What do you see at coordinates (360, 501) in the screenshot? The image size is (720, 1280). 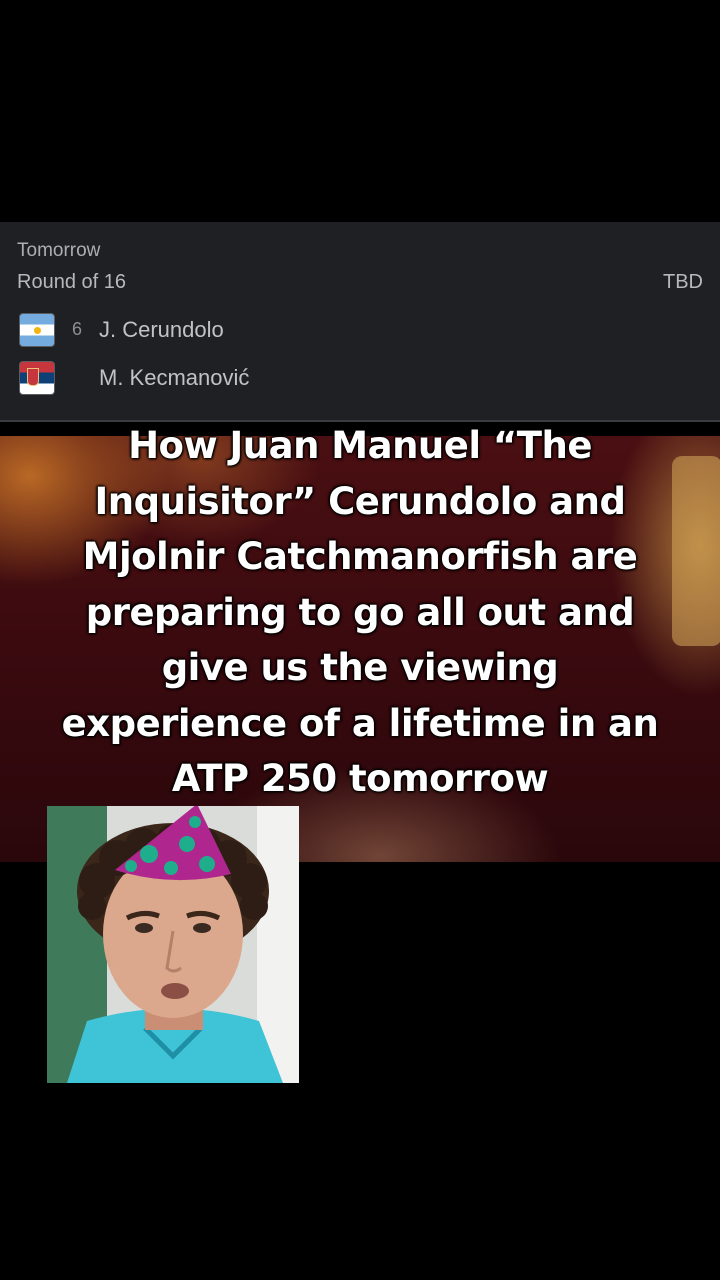 I see `caption-line: Inquisitor” Cerundolo and` at bounding box center [360, 501].